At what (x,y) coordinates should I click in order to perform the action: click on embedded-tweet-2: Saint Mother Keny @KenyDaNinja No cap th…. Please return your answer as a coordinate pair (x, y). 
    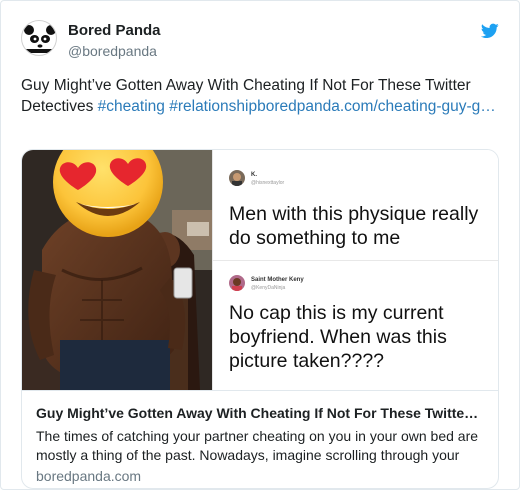
    Looking at the image, I should click on (355, 325).